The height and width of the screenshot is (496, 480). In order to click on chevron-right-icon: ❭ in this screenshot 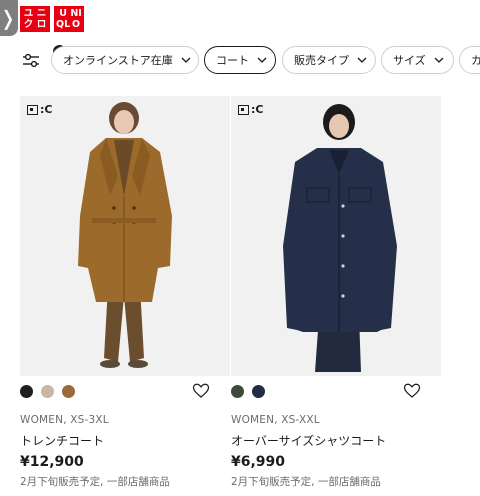, I will do `click(8, 18)`.